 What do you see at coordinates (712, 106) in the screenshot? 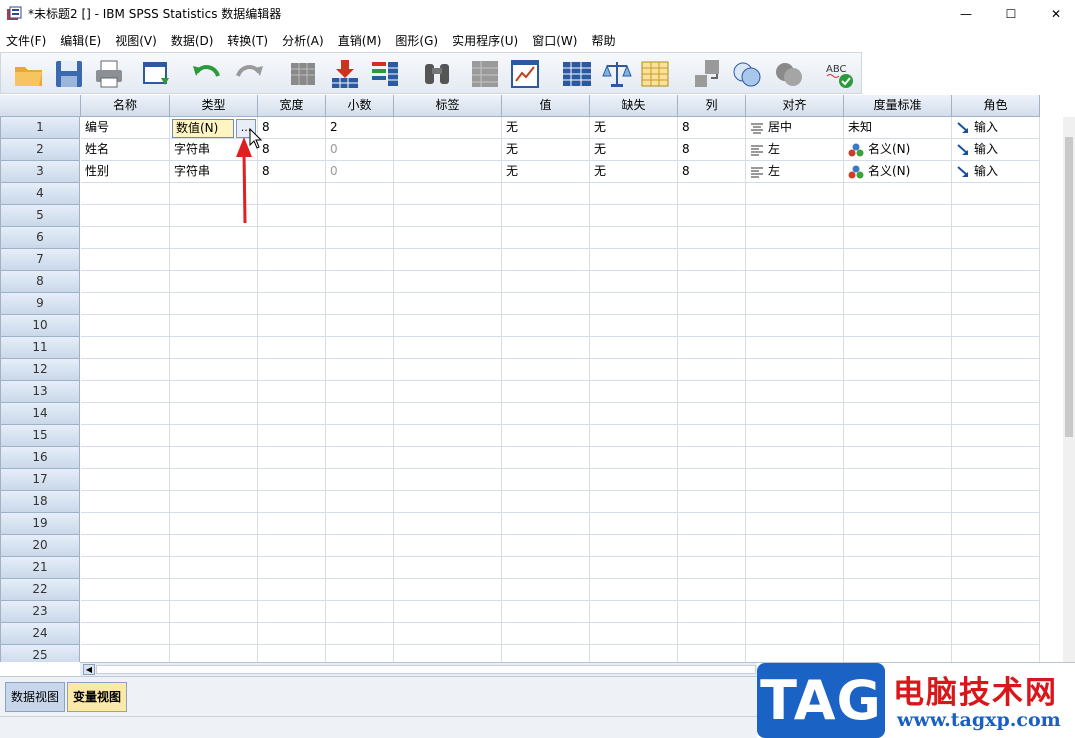
I see `header-columns: 列` at bounding box center [712, 106].